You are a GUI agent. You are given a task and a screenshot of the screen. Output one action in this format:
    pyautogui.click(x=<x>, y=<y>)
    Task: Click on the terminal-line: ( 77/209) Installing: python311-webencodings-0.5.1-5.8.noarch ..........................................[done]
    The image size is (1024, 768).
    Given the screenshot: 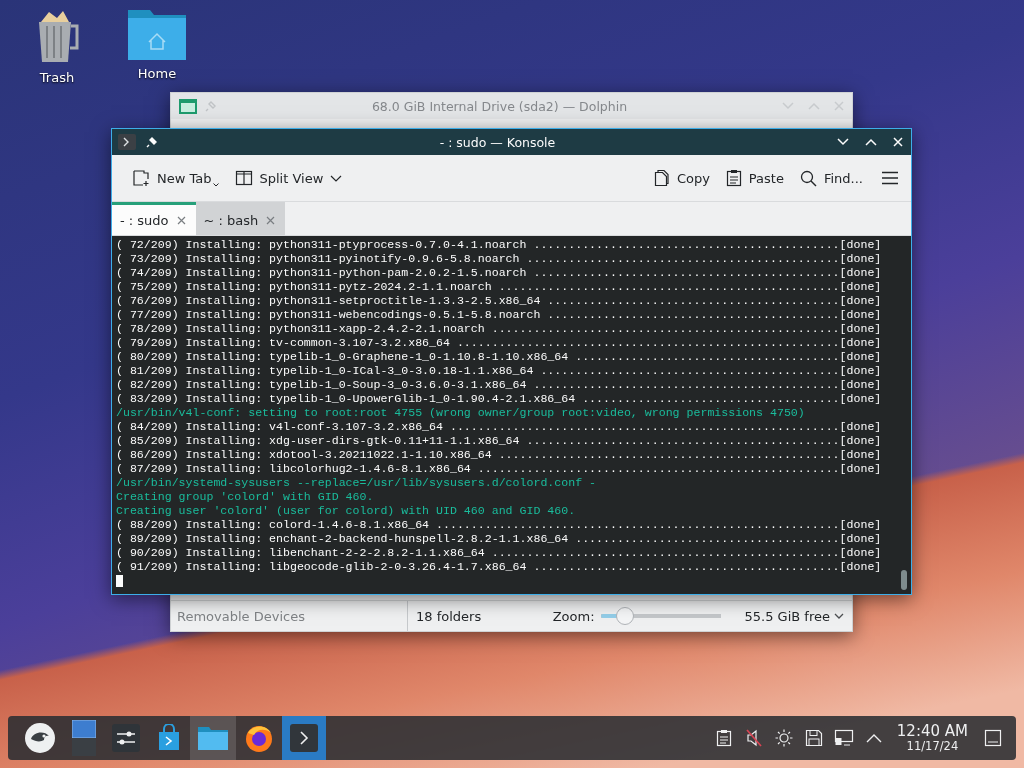 What is the action you would take?
    pyautogui.click(x=499, y=315)
    